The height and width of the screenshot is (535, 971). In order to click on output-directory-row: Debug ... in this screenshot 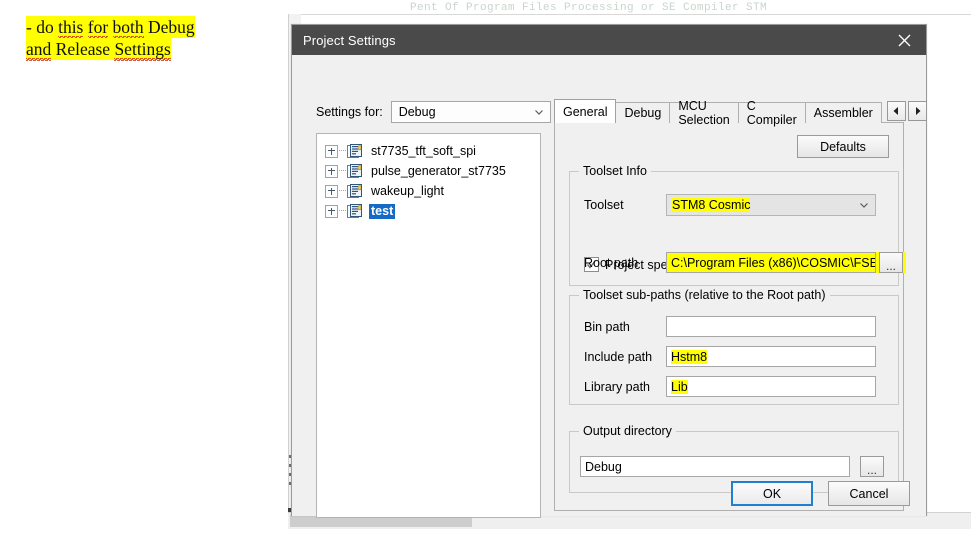, I will do `click(732, 466)`.